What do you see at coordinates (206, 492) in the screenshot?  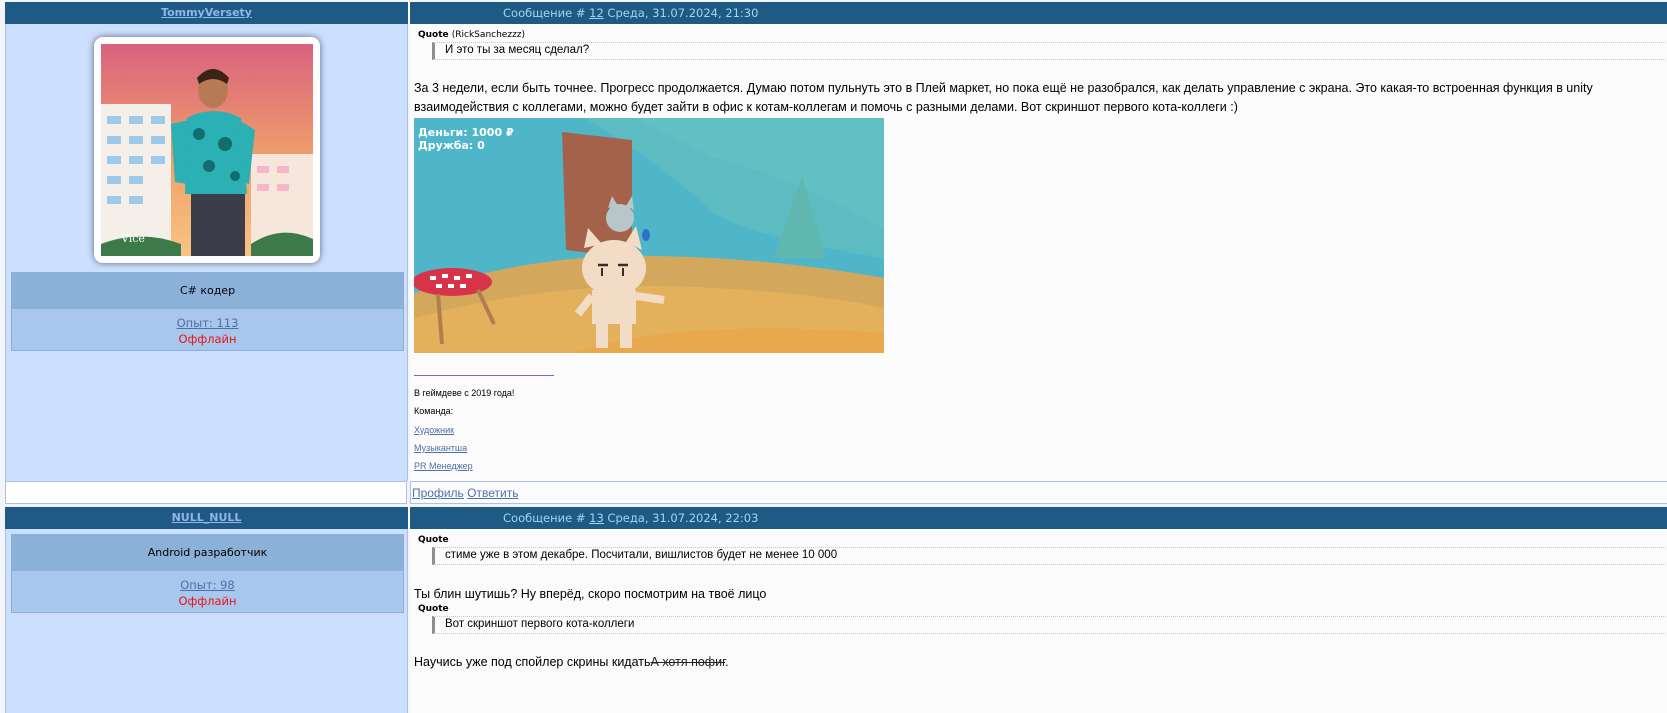 I see `post-footer-left` at bounding box center [206, 492].